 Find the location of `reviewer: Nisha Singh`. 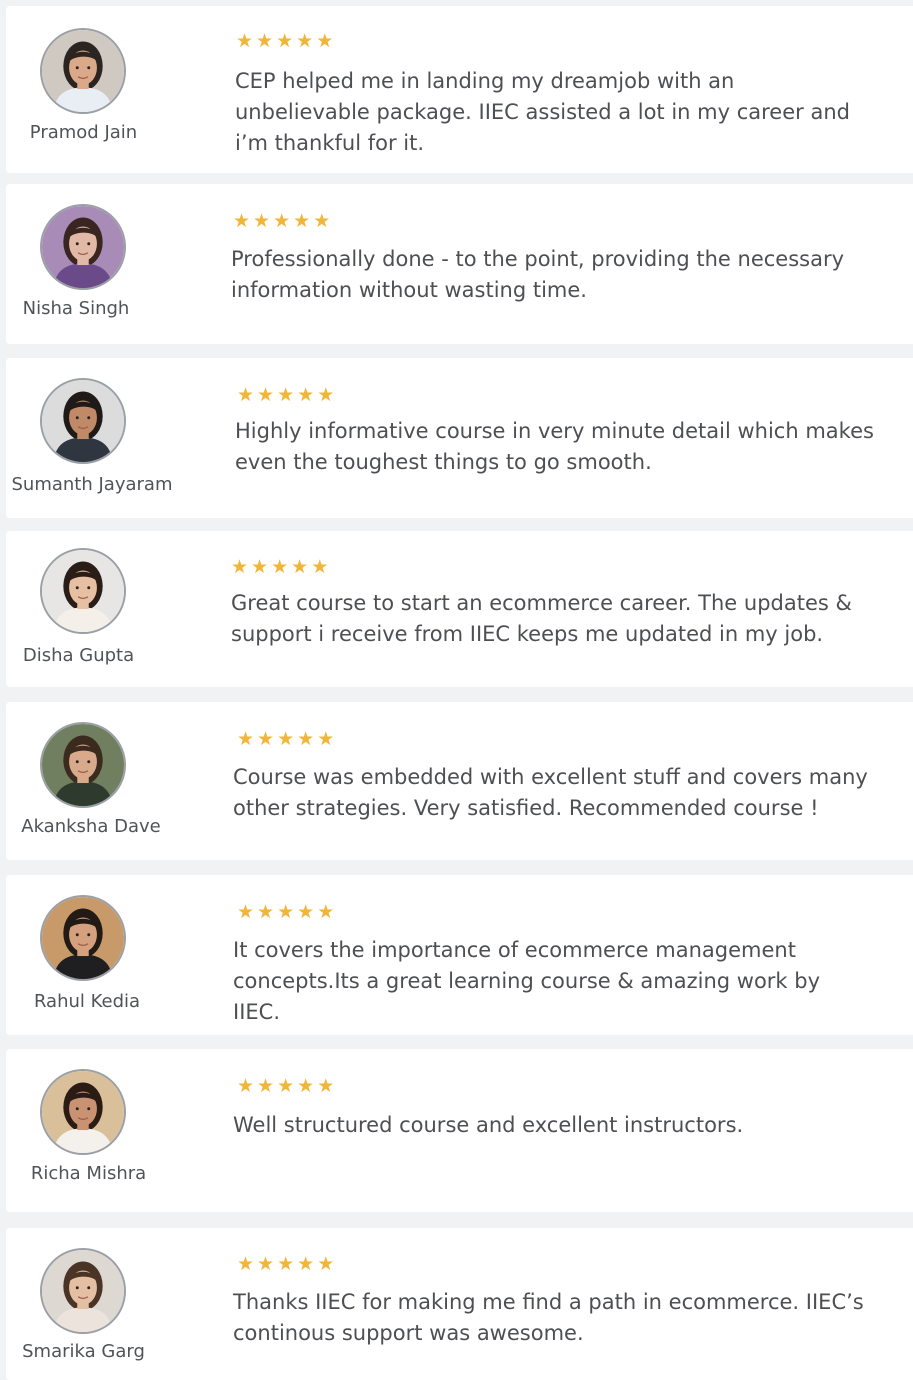

reviewer: Nisha Singh is located at coordinates (92, 264).